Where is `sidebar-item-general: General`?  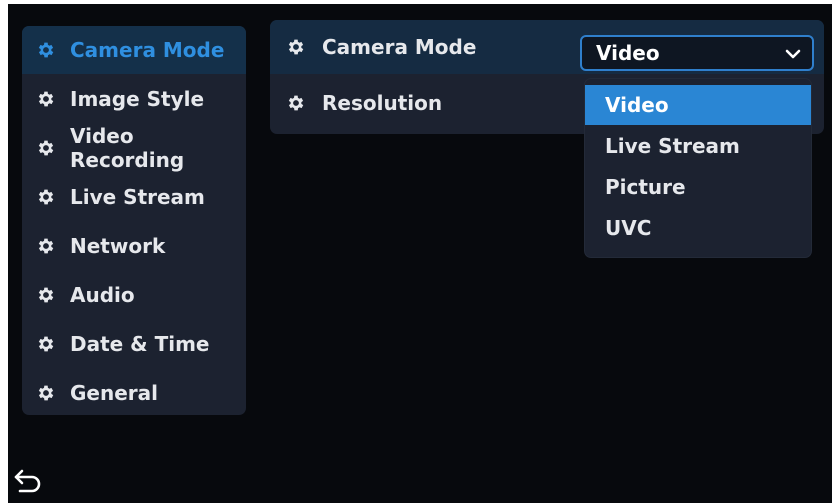 sidebar-item-general: General is located at coordinates (134, 393).